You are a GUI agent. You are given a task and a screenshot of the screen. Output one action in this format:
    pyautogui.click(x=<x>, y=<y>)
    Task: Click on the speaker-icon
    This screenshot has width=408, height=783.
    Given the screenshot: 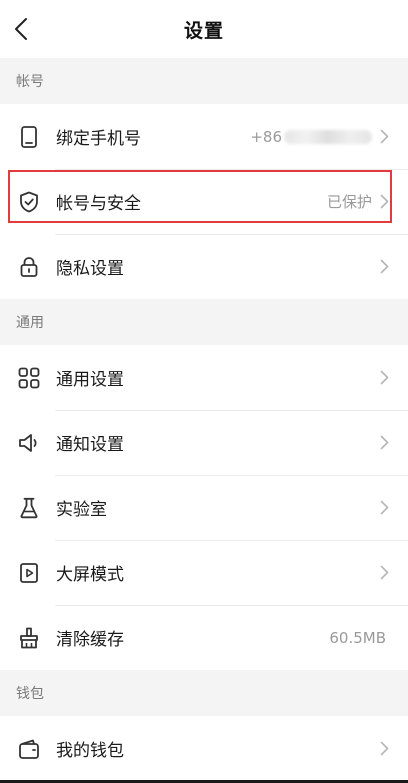 What is the action you would take?
    pyautogui.click(x=29, y=443)
    